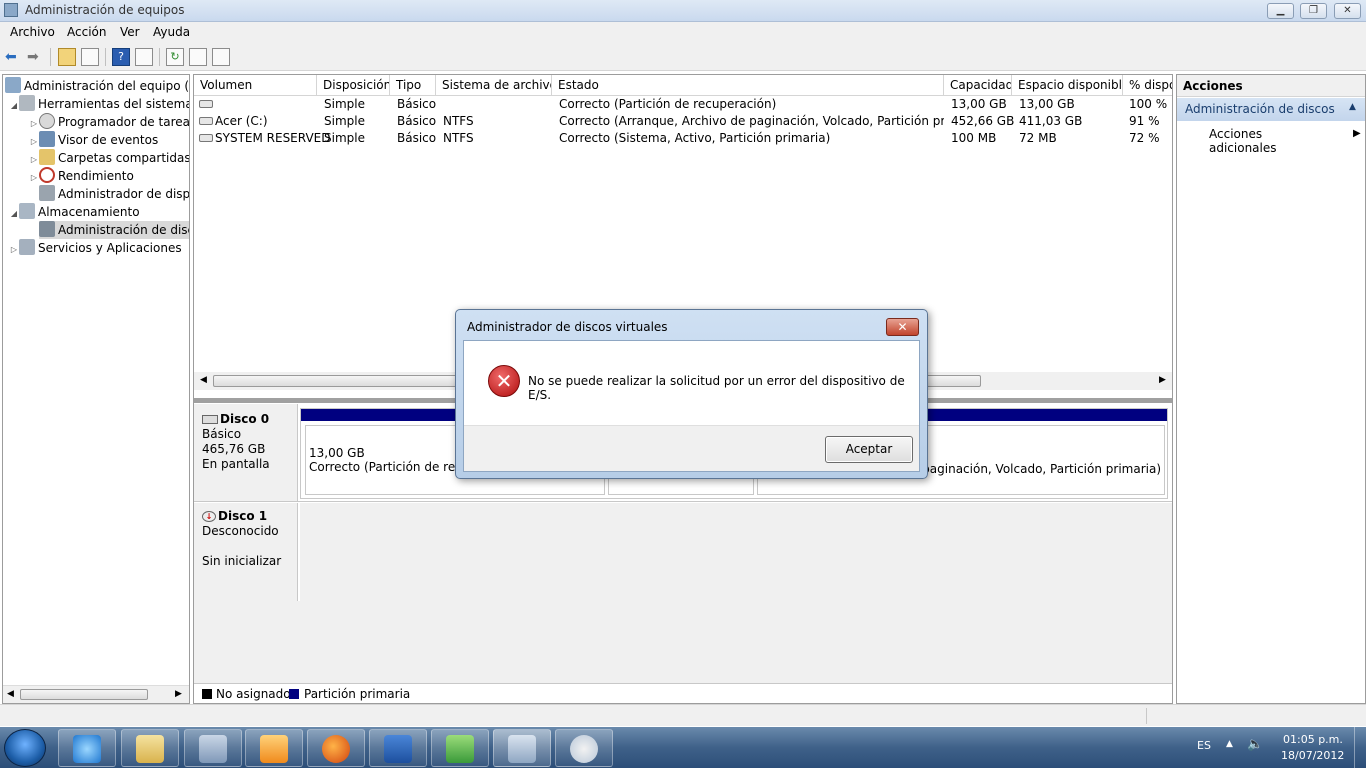  Describe the element at coordinates (1255, 744) in the screenshot. I see `volume-icon: 🔈` at that location.